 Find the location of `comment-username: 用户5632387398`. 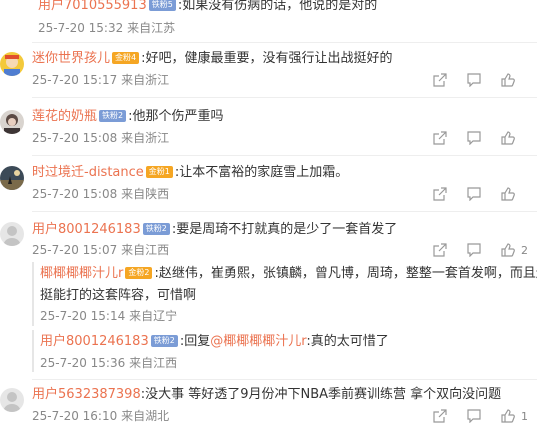

comment-username: 用户5632387398 is located at coordinates (86, 394).